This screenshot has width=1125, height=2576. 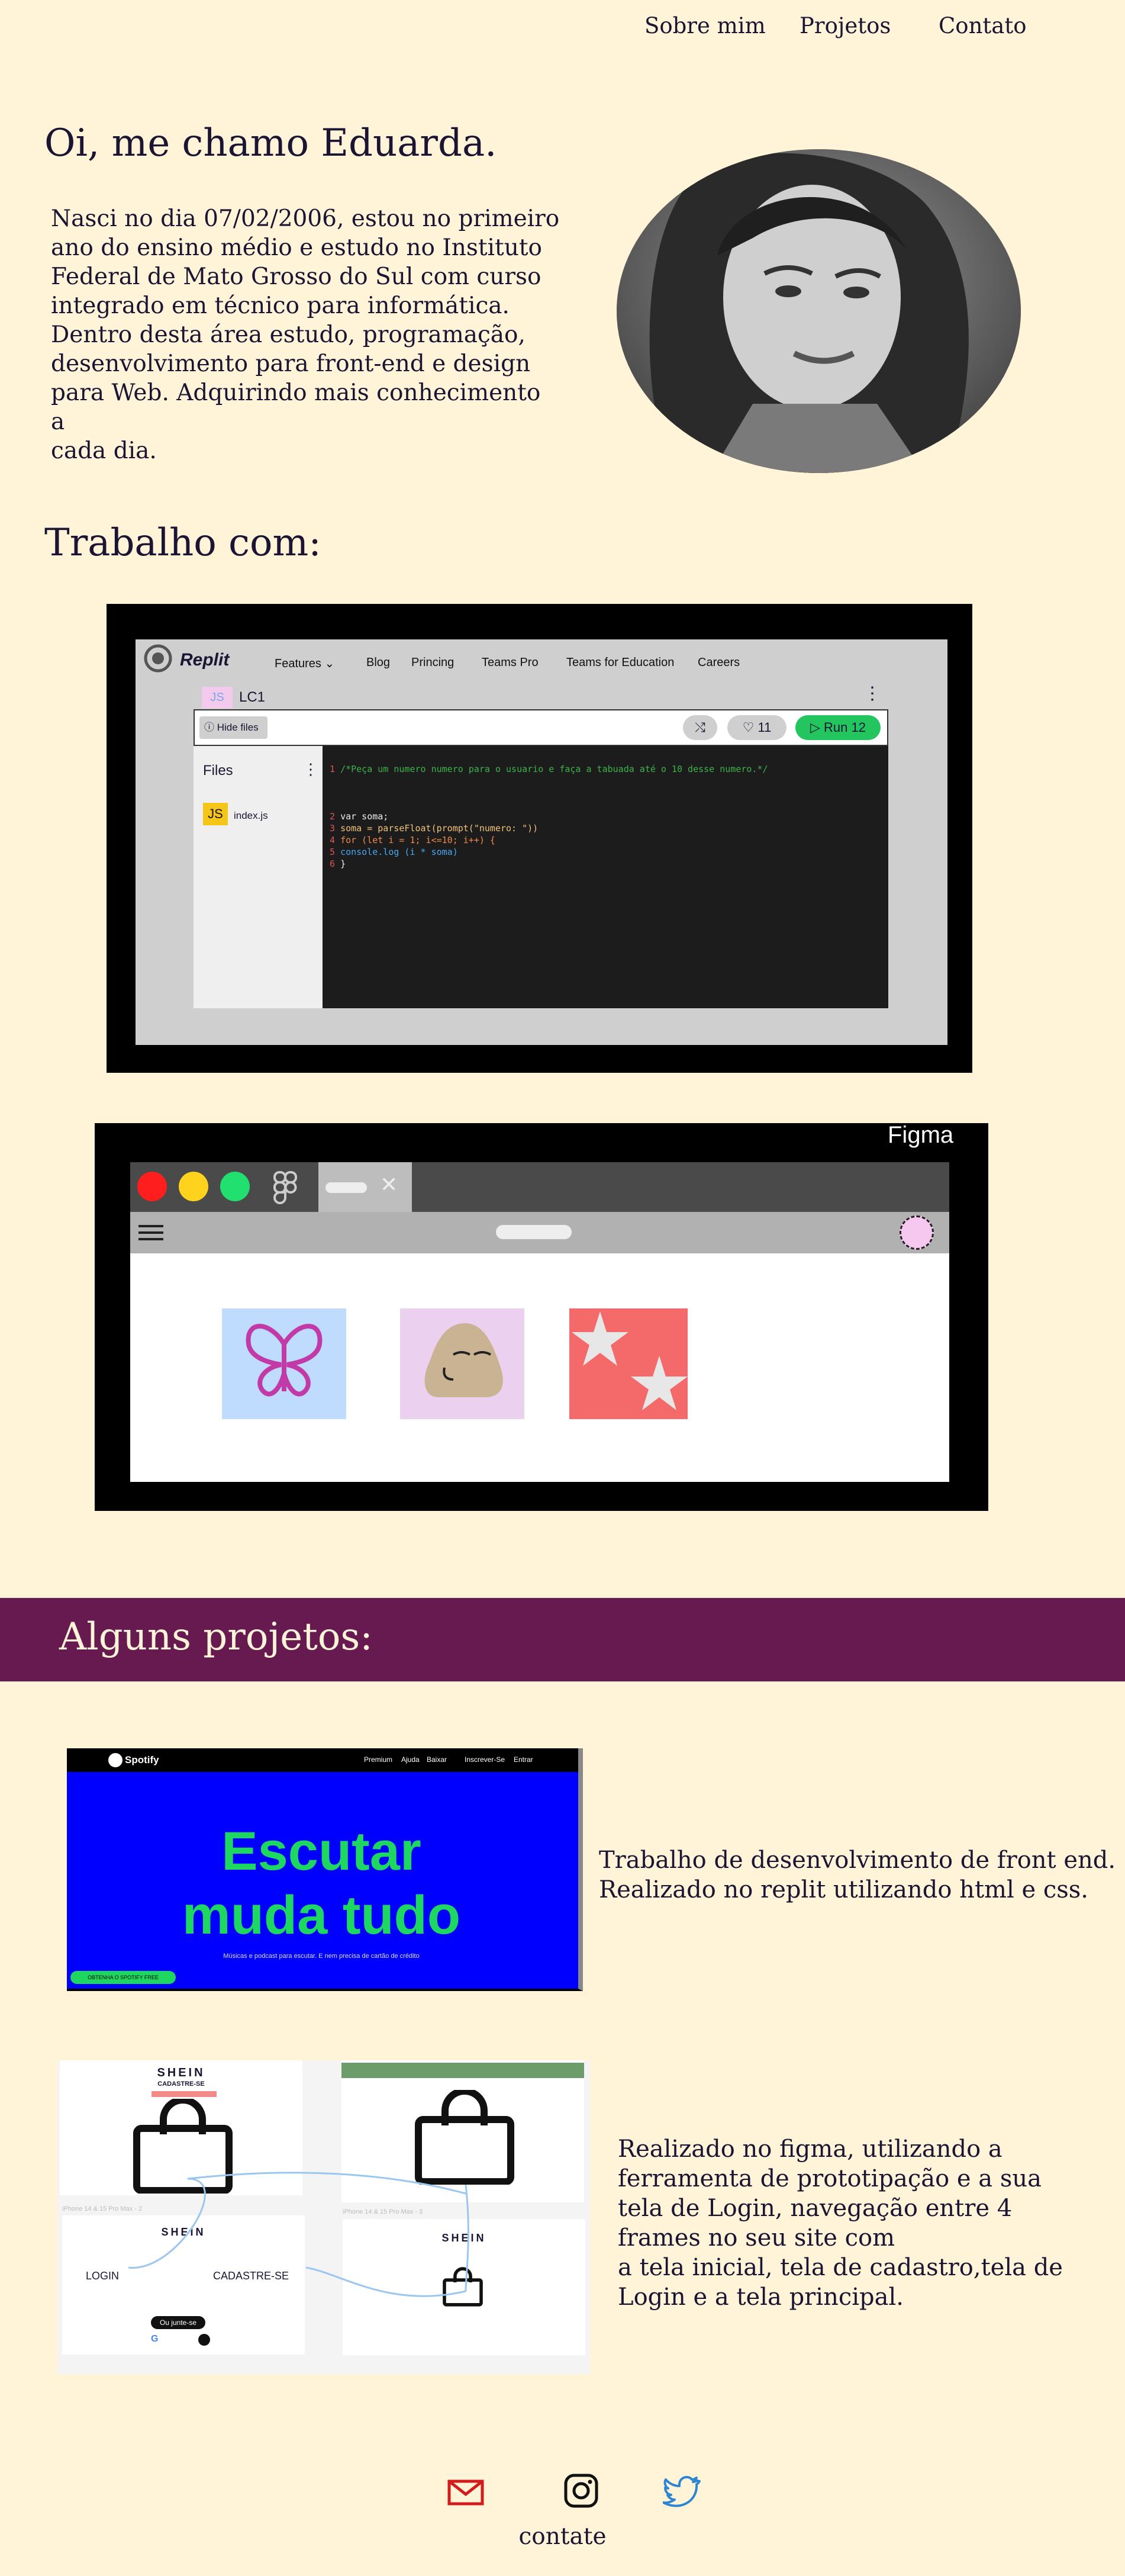 What do you see at coordinates (104, 451) in the screenshot?
I see `hero-bio-line: cada dia.` at bounding box center [104, 451].